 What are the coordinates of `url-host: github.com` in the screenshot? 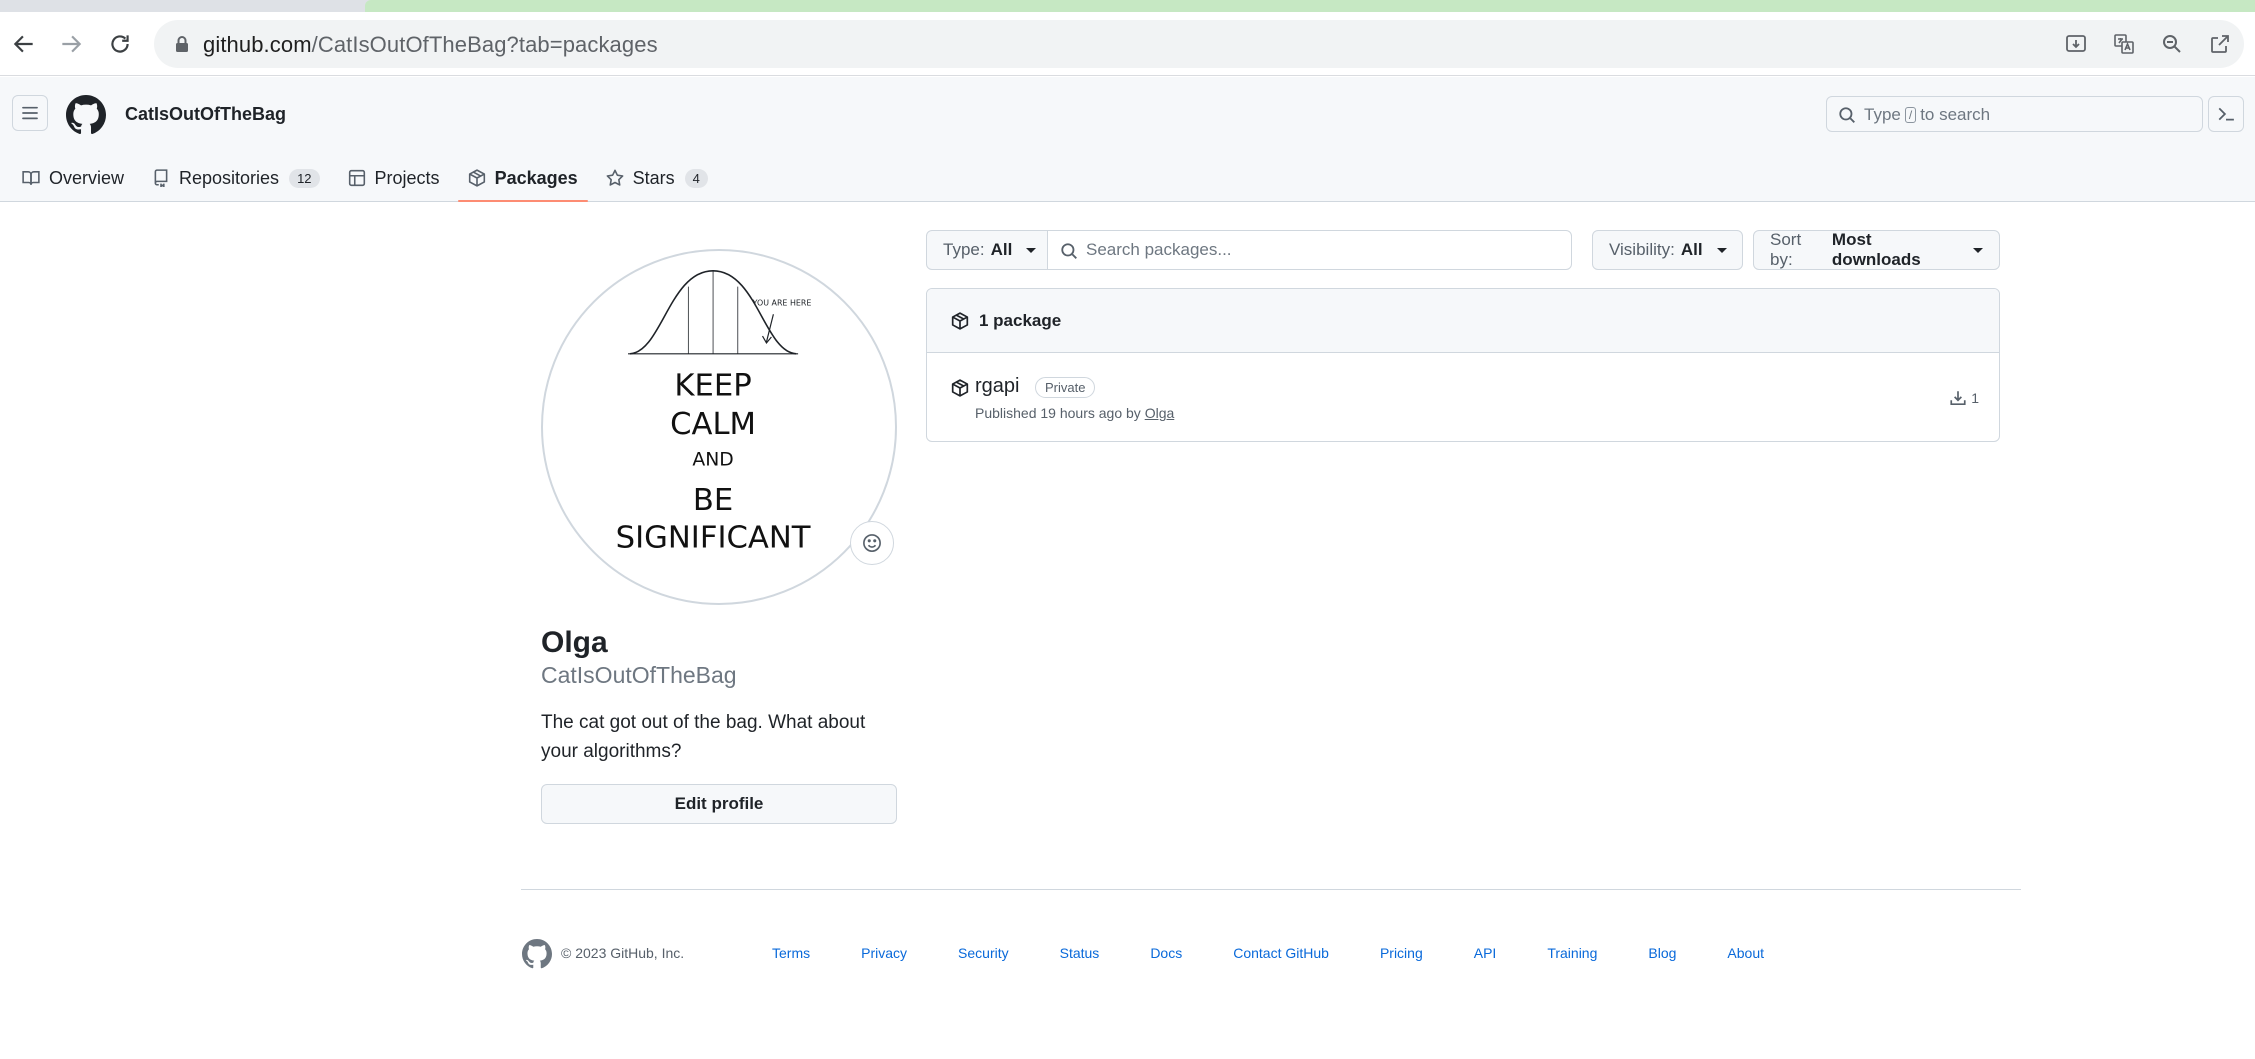 It's located at (257, 44).